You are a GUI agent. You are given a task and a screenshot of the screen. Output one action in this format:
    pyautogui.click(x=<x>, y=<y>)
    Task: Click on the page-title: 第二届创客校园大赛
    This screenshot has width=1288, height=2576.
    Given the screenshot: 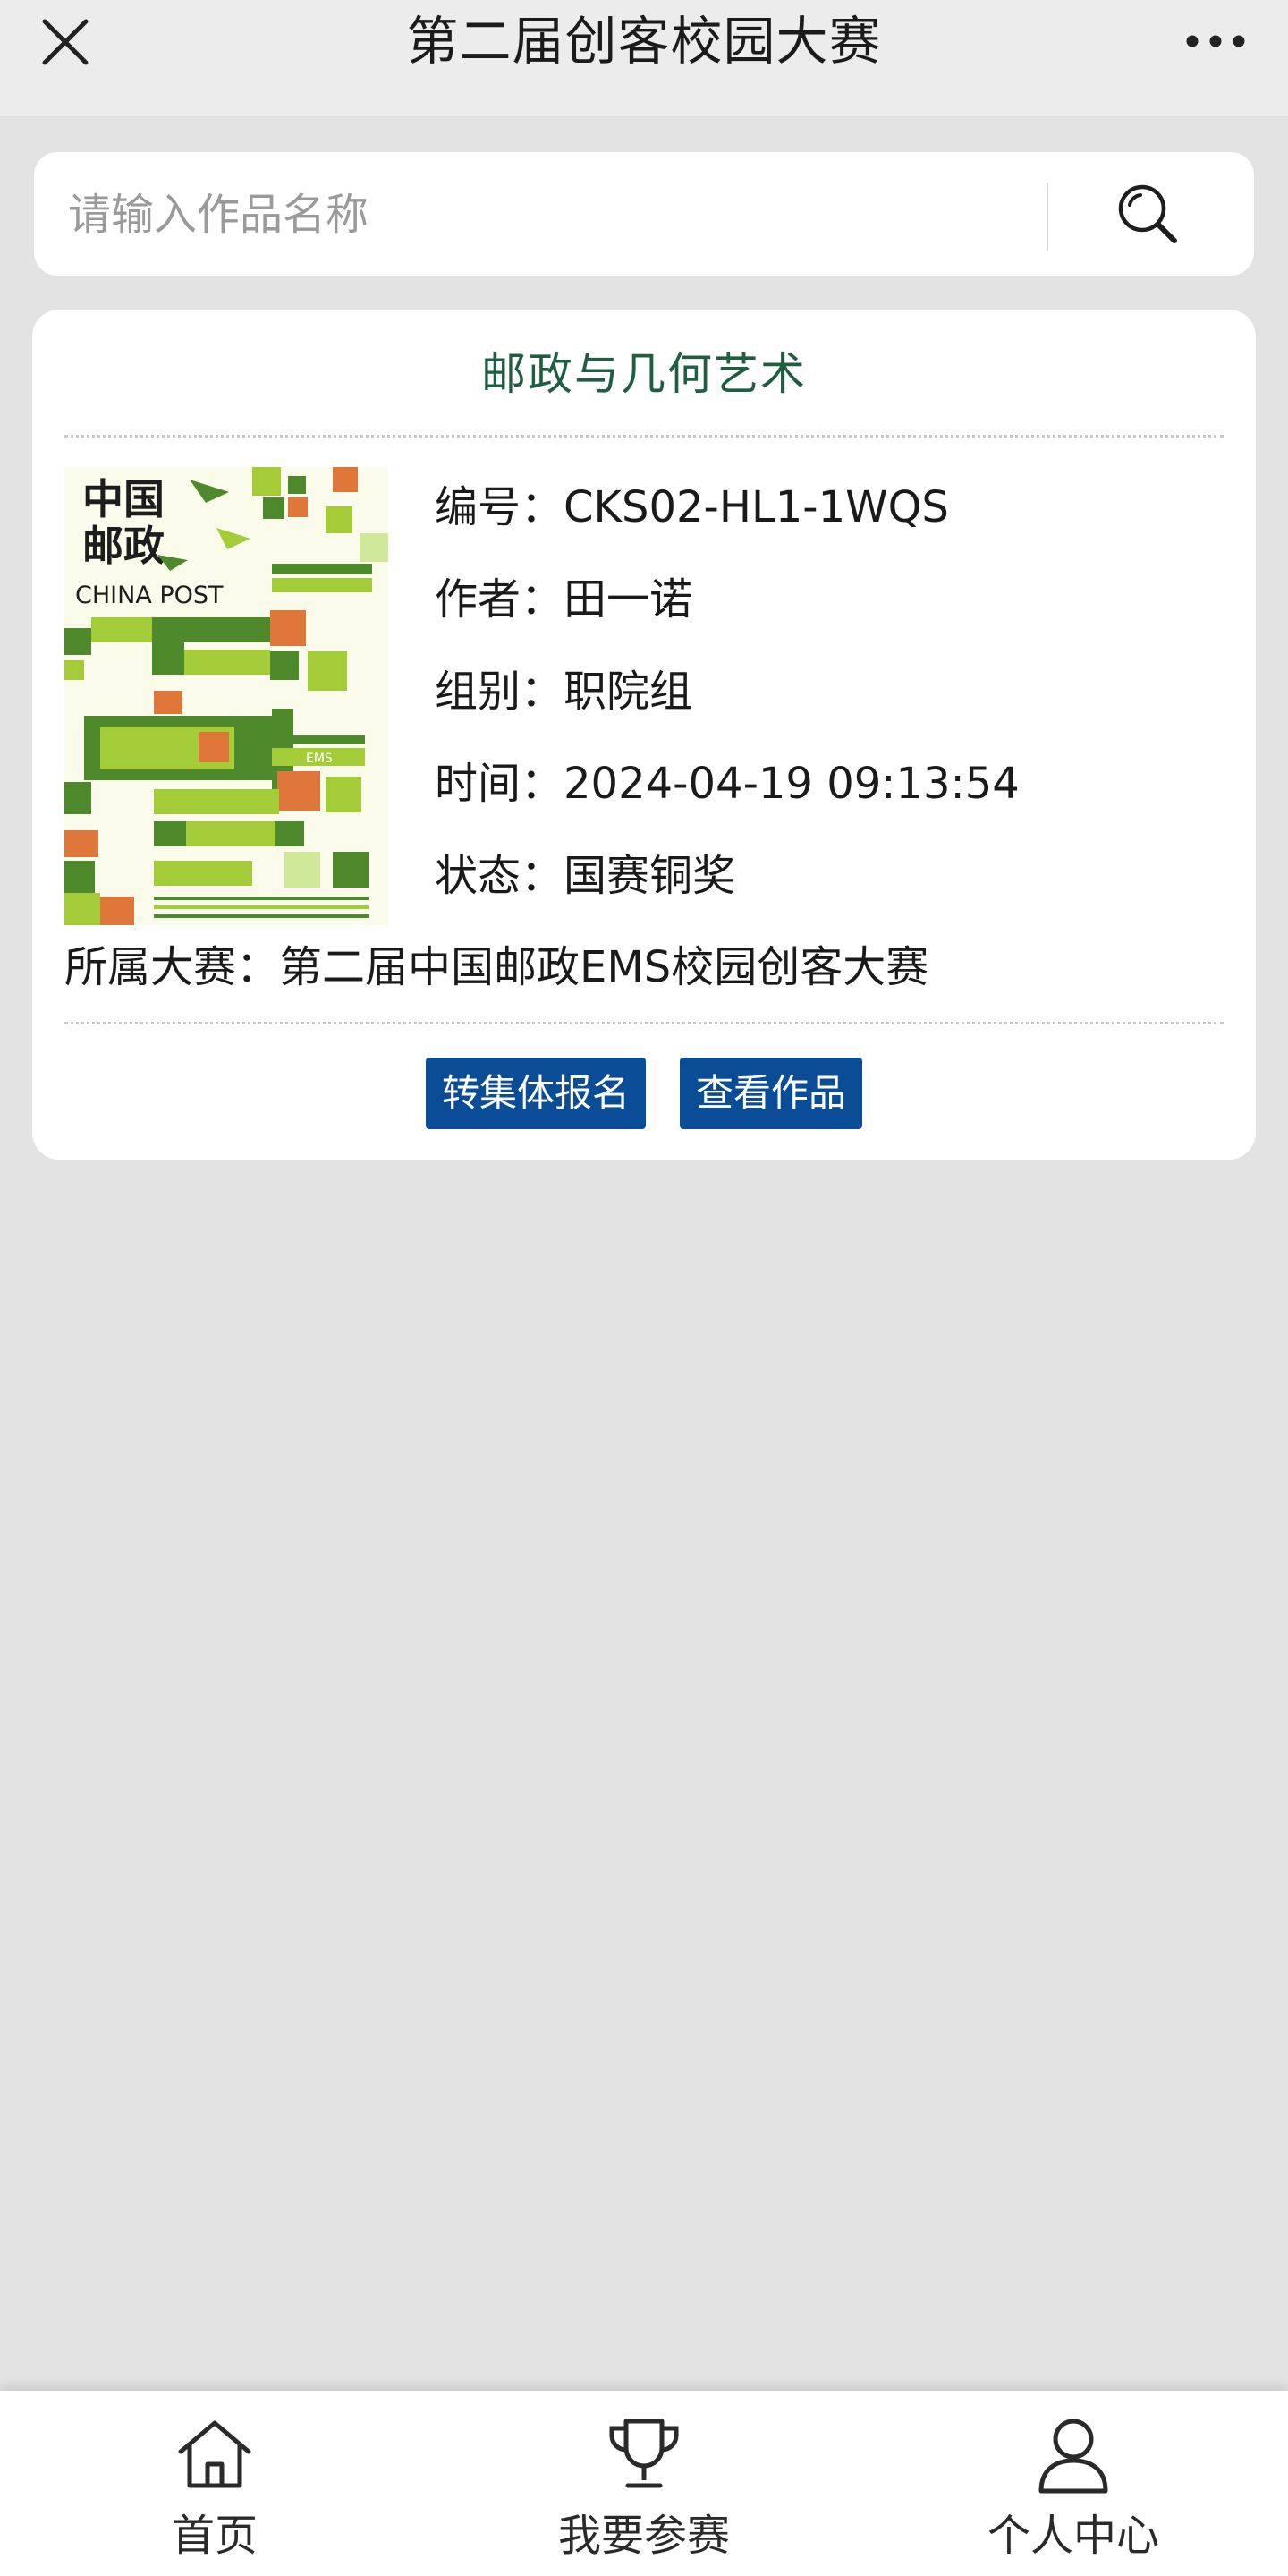 What is the action you would take?
    pyautogui.click(x=644, y=41)
    